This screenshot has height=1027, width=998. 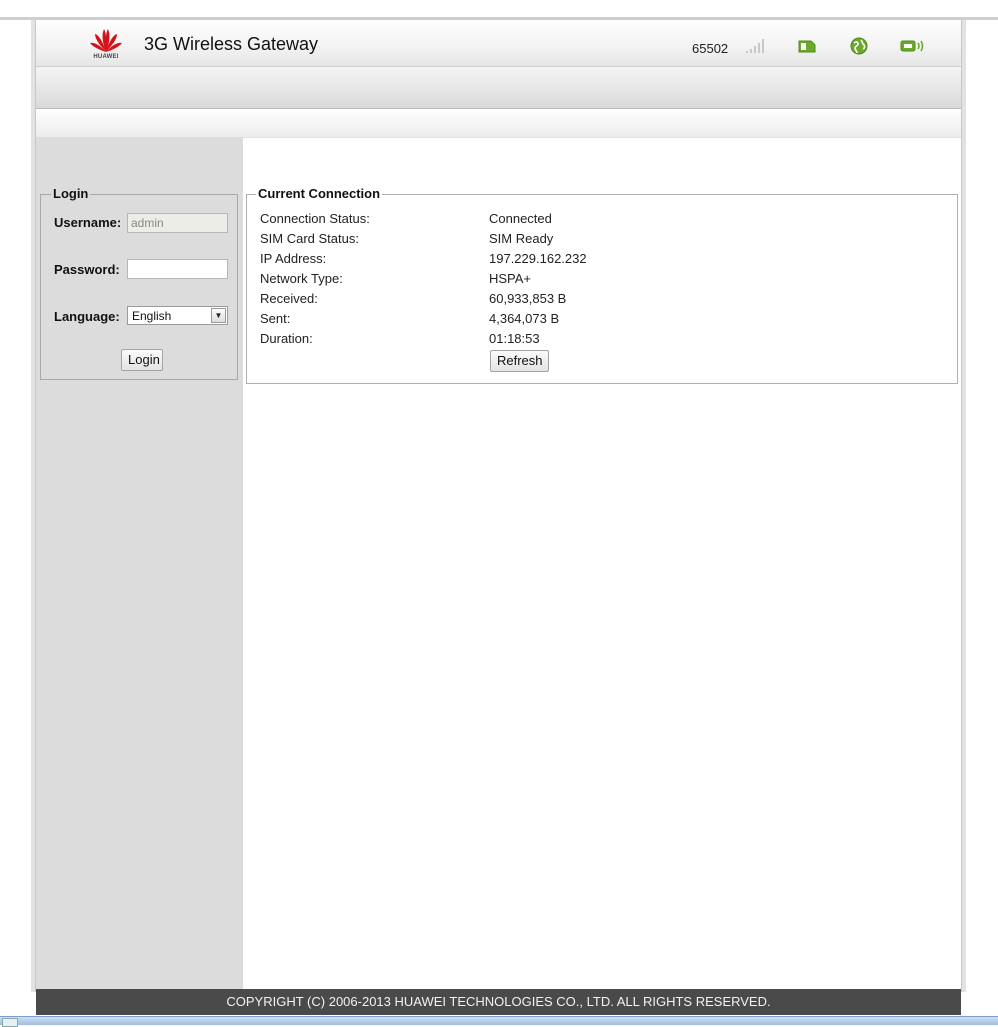 What do you see at coordinates (521, 238) in the screenshot?
I see `row-value: SIM Ready` at bounding box center [521, 238].